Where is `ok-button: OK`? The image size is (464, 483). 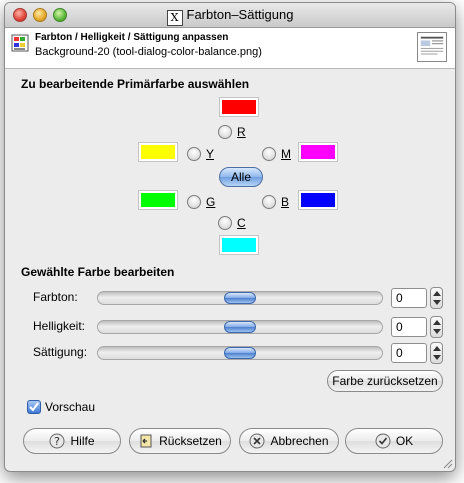
ok-button: OK is located at coordinates (394, 441).